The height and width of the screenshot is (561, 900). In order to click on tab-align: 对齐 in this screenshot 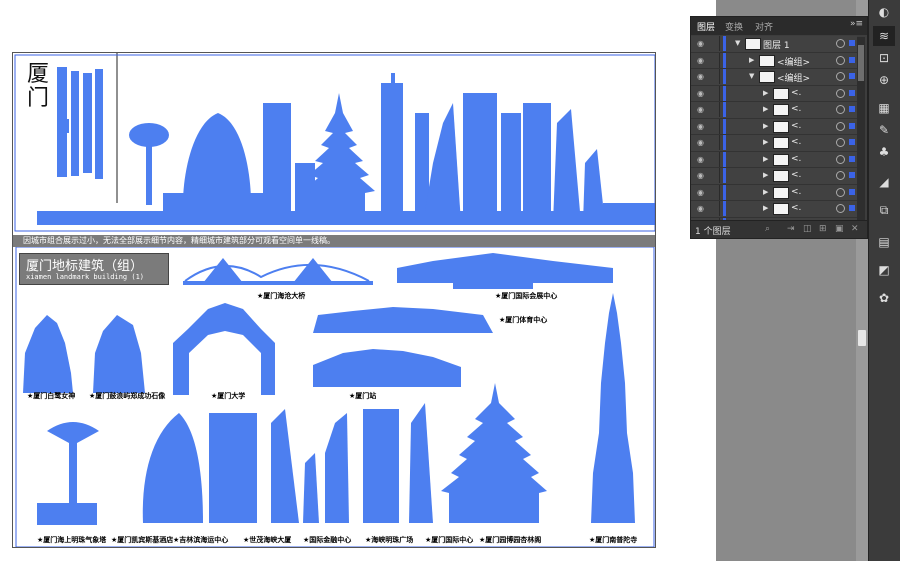, I will do `click(764, 26)`.